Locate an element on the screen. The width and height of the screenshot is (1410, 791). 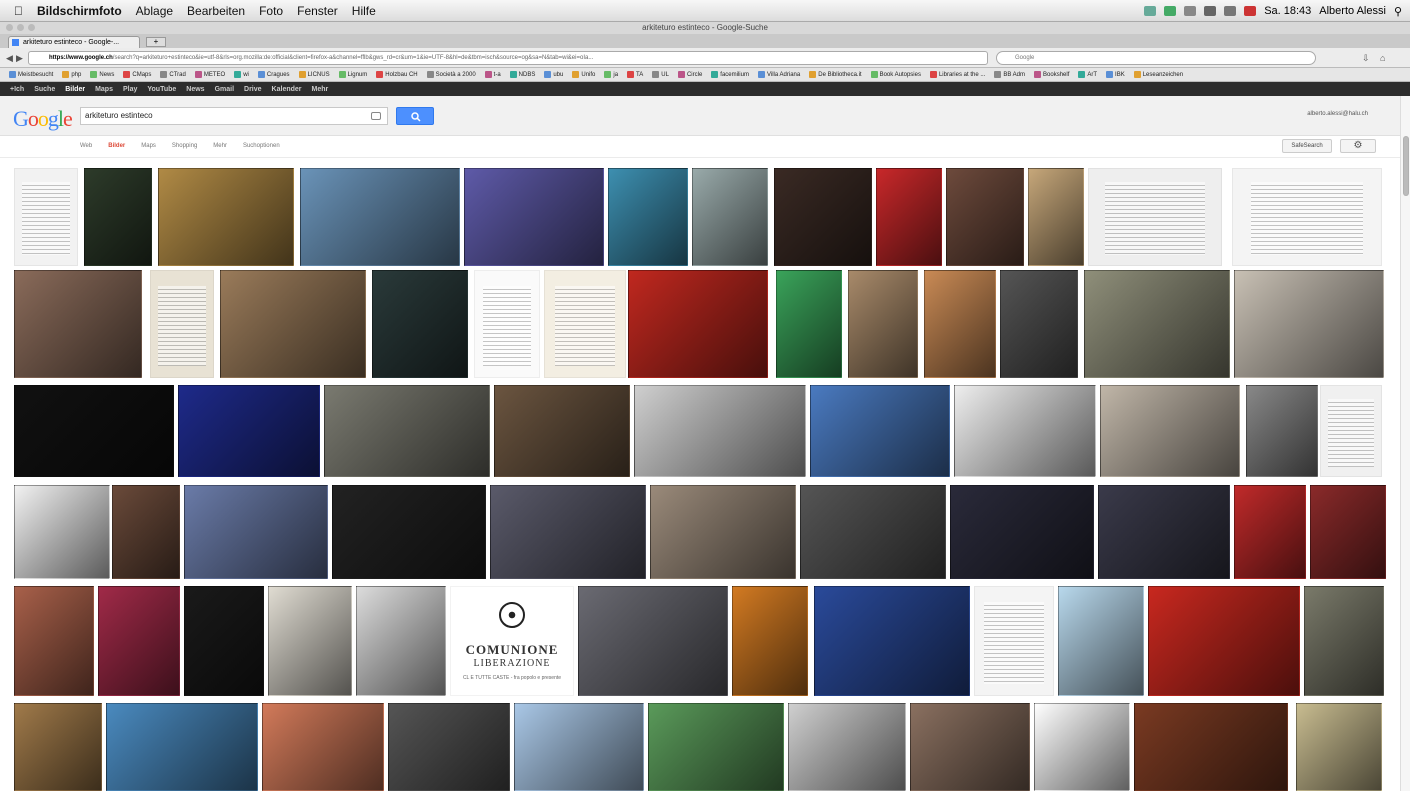
google-logo: Google is located at coordinates (43, 119).